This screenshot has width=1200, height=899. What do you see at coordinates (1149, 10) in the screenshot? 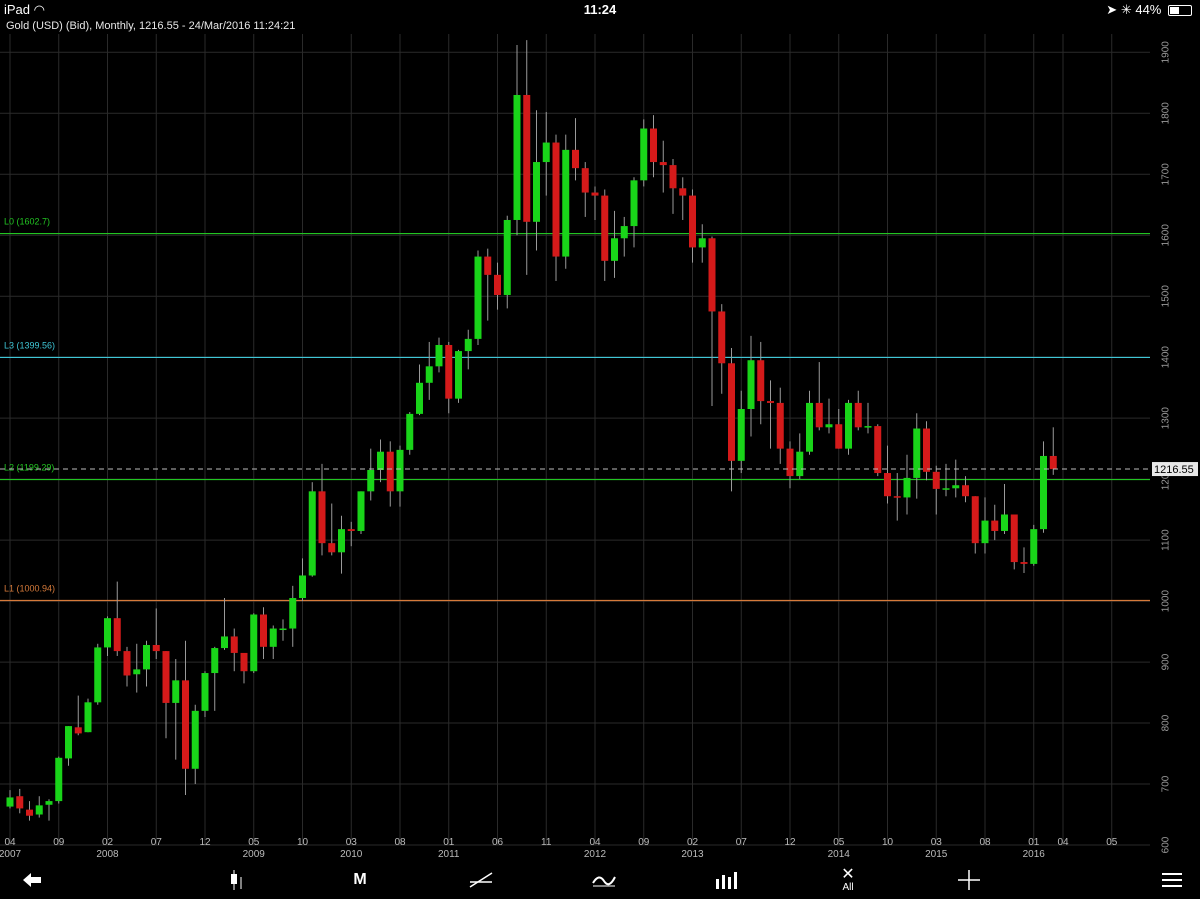
I see `status-right: ➤ ✳ 44%` at bounding box center [1149, 10].